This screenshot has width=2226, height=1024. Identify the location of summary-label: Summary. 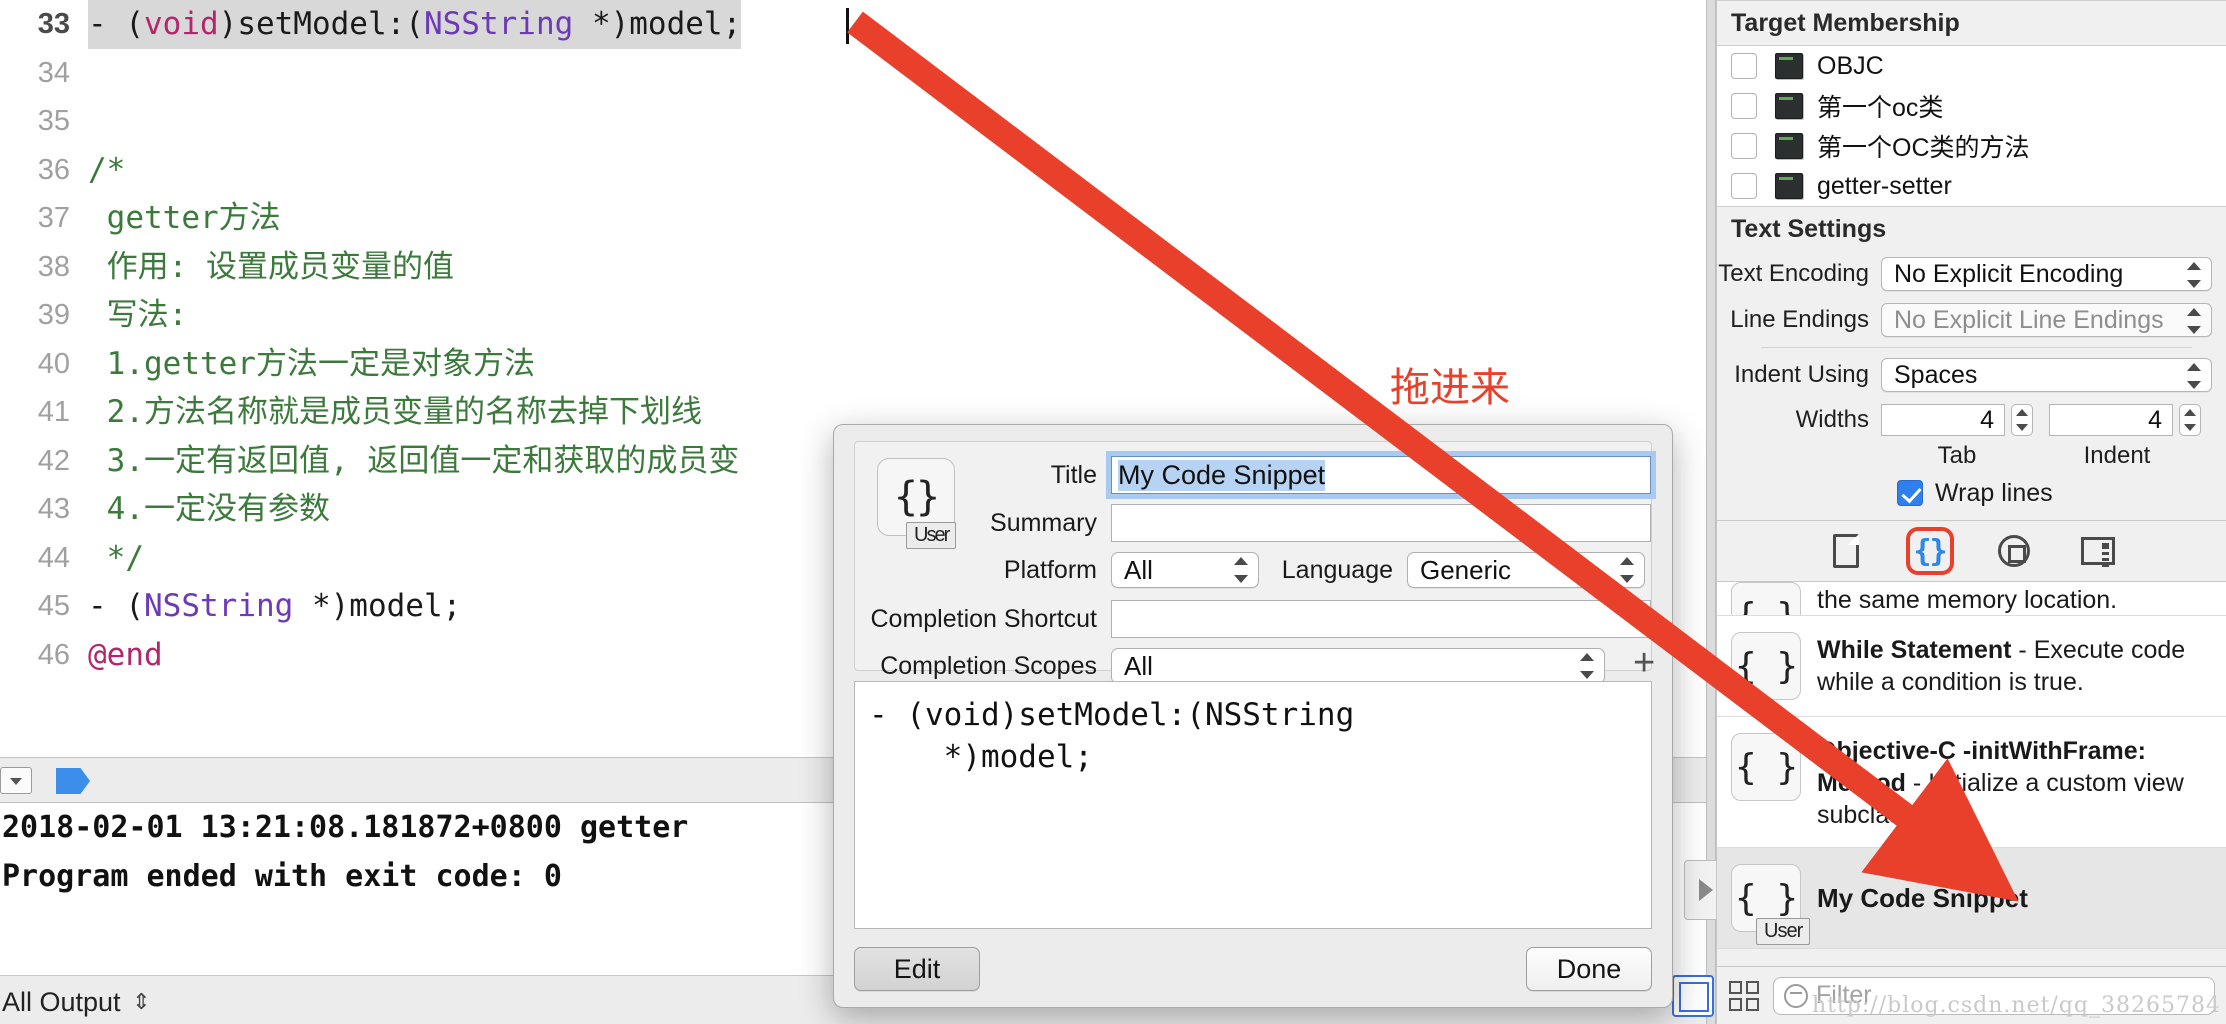
(1043, 522).